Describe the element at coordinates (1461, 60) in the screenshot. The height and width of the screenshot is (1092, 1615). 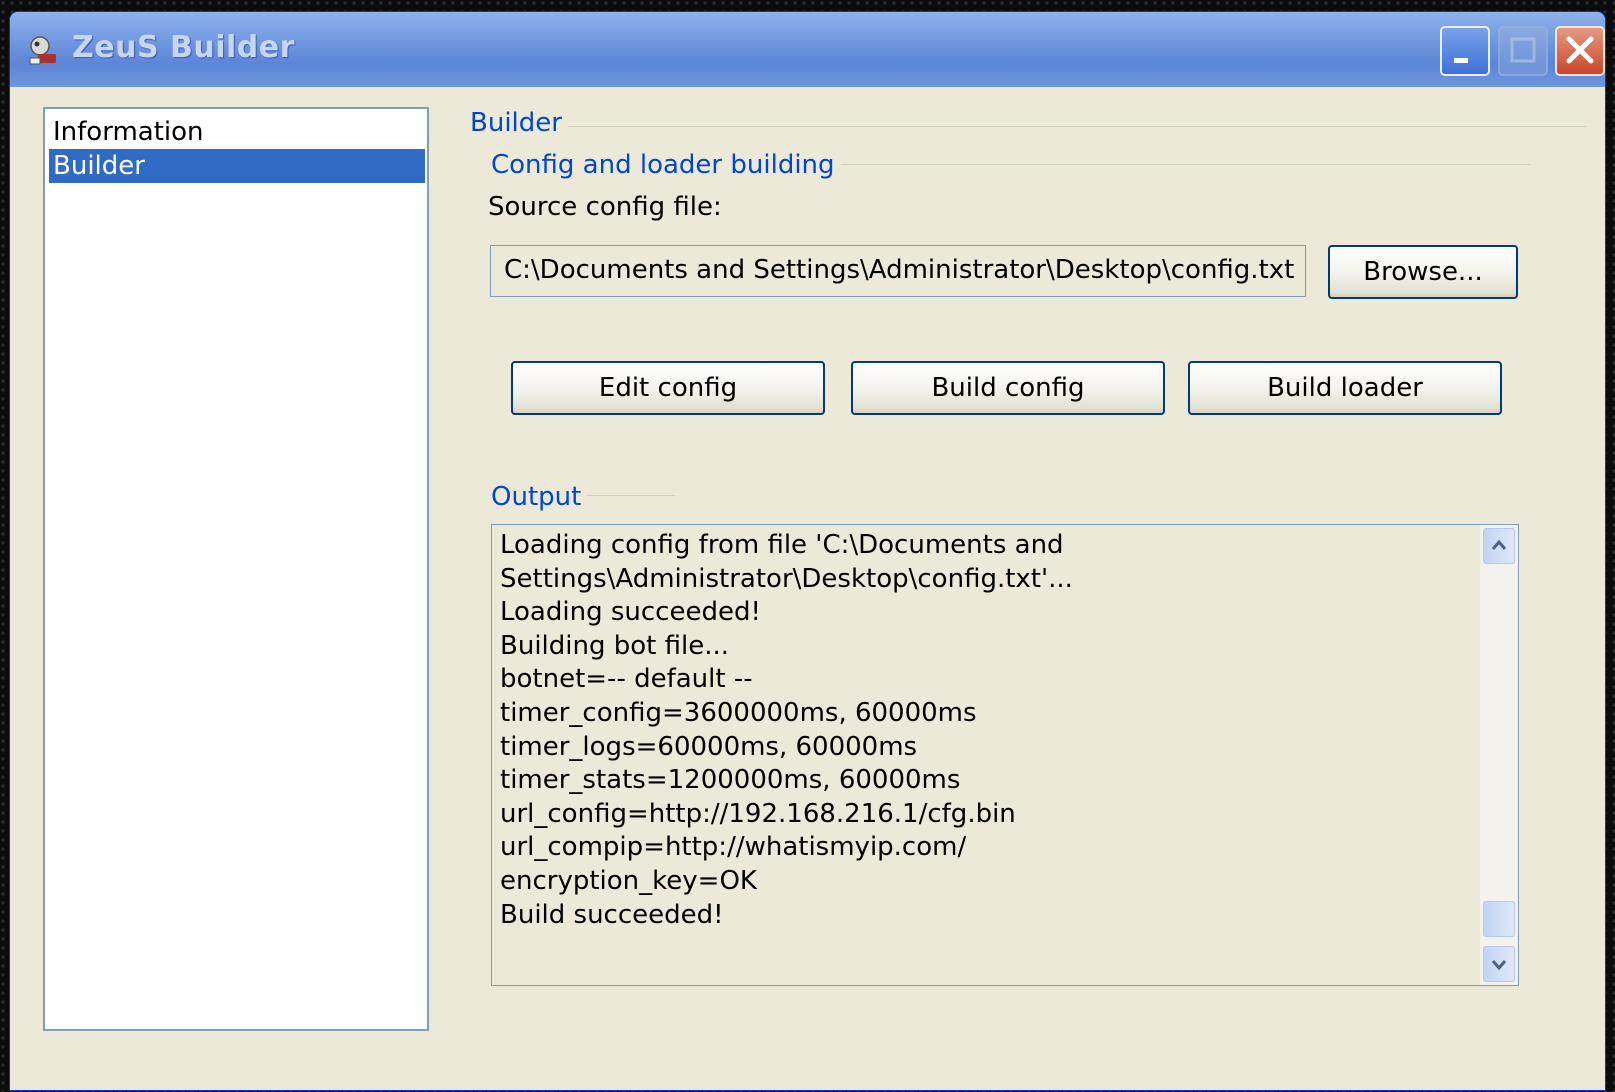
I see `minimize-icon` at that location.